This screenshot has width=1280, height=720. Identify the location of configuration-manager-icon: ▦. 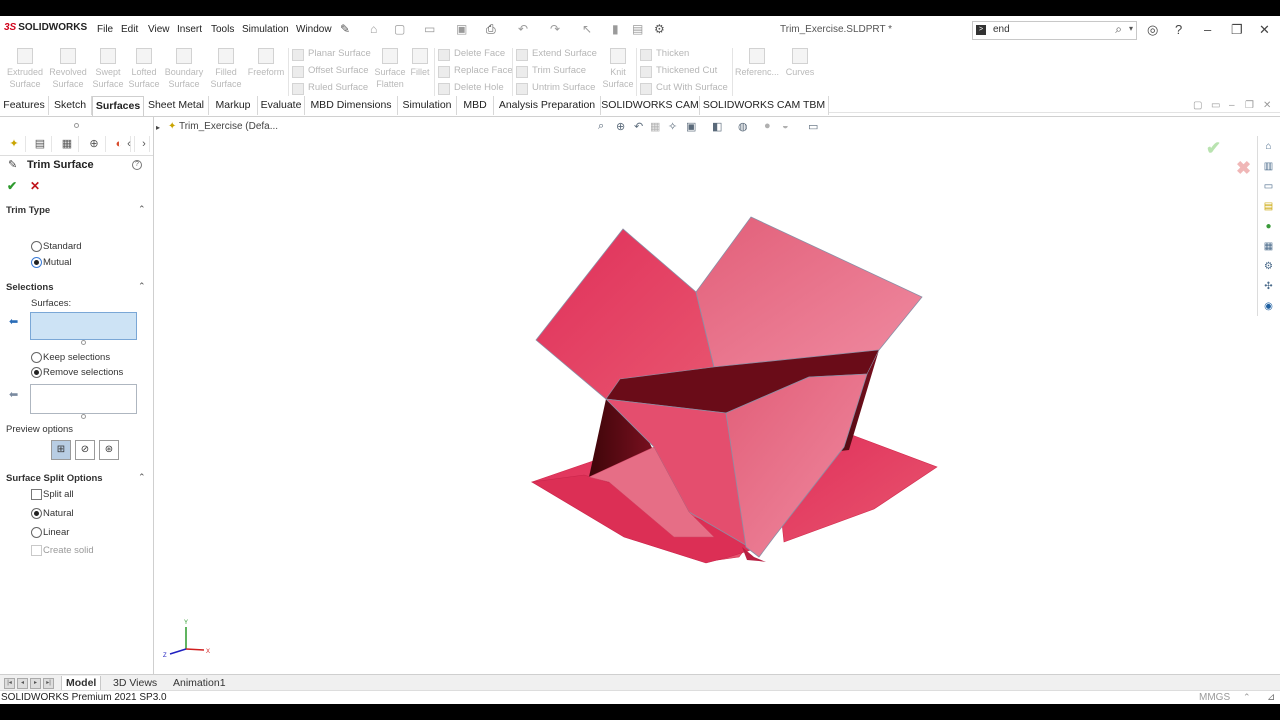
(67, 144).